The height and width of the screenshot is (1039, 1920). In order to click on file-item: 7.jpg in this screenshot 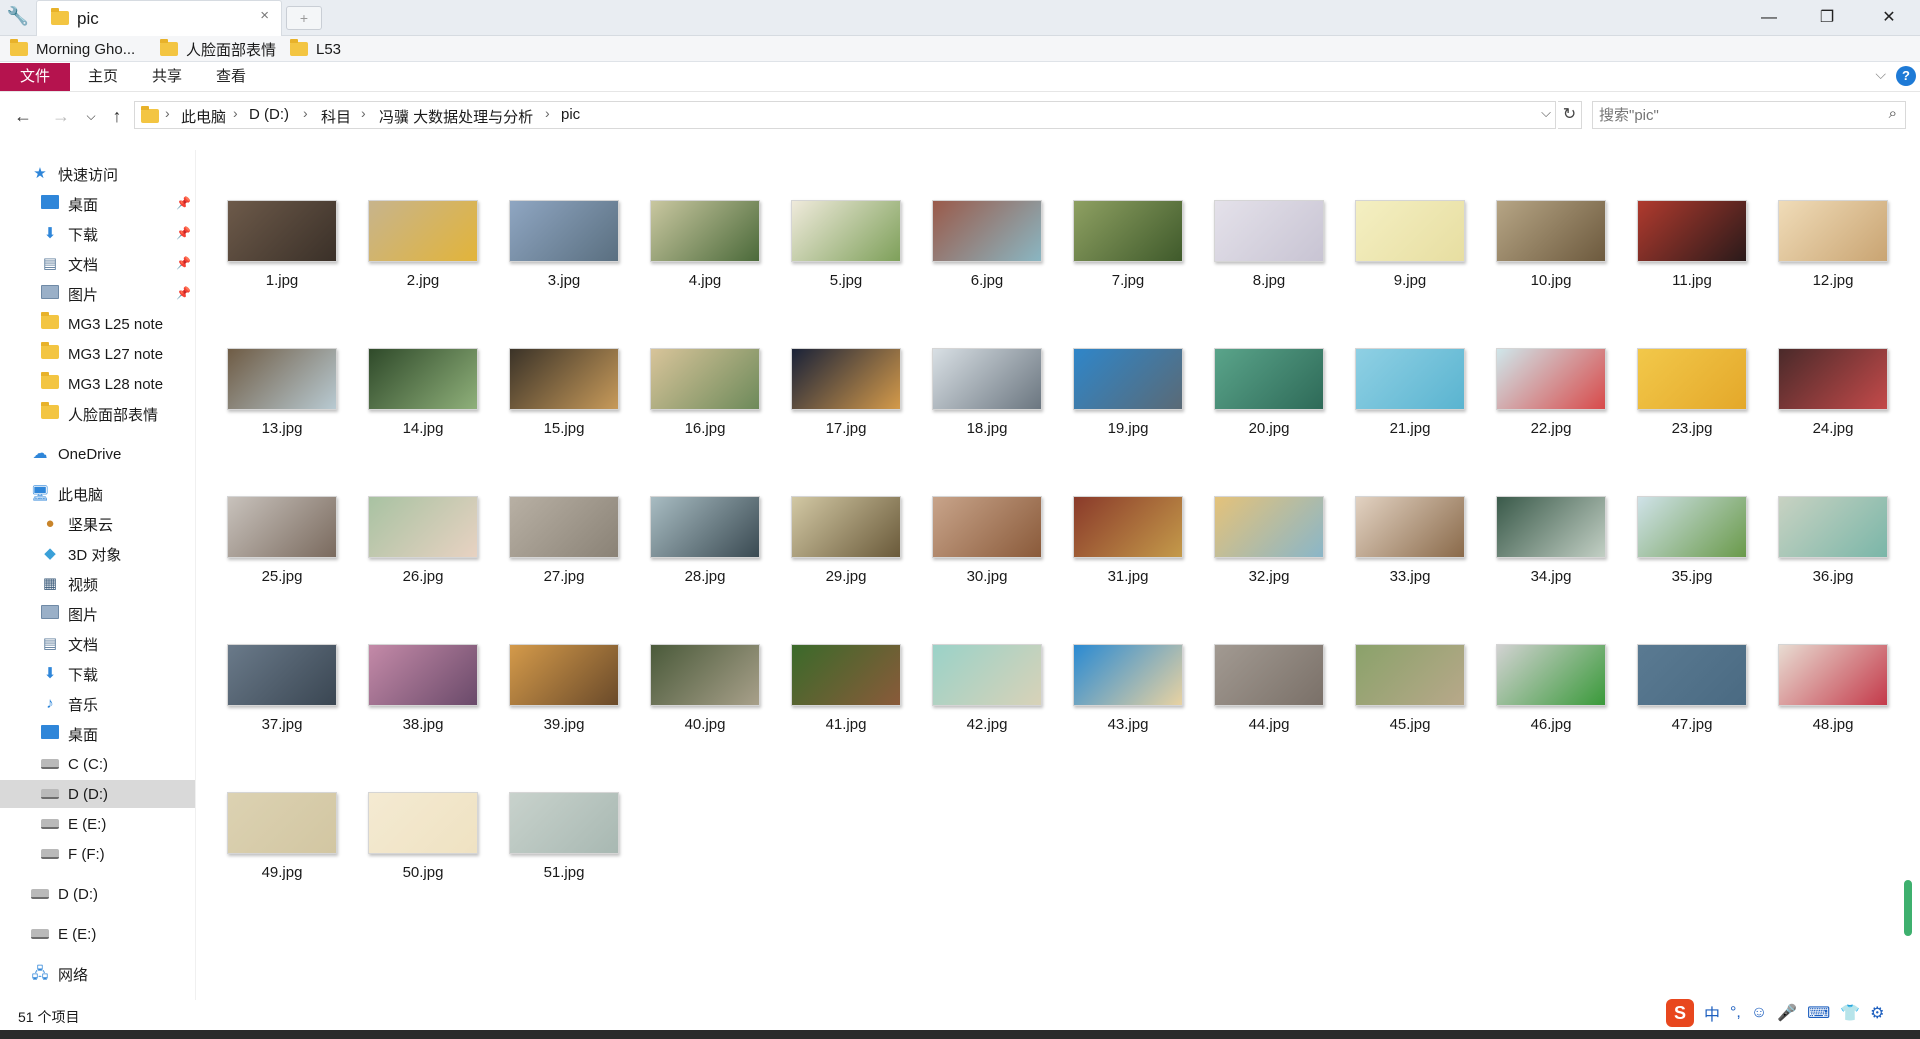, I will do `click(1118, 260)`.